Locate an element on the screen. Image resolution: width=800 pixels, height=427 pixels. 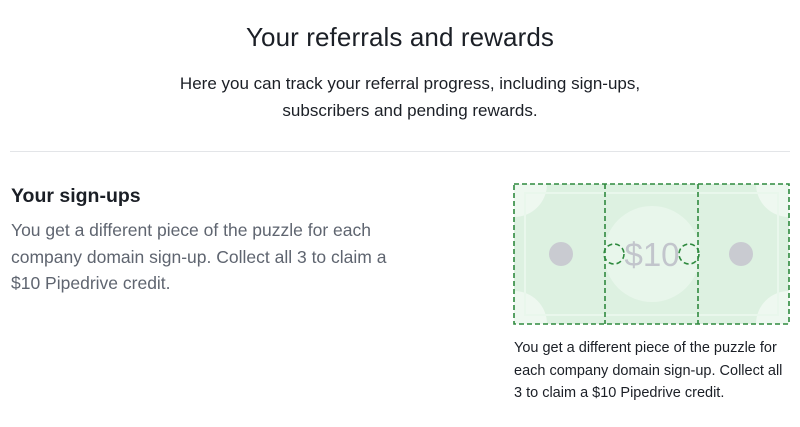
bill-amount: $10 is located at coordinates (651, 254).